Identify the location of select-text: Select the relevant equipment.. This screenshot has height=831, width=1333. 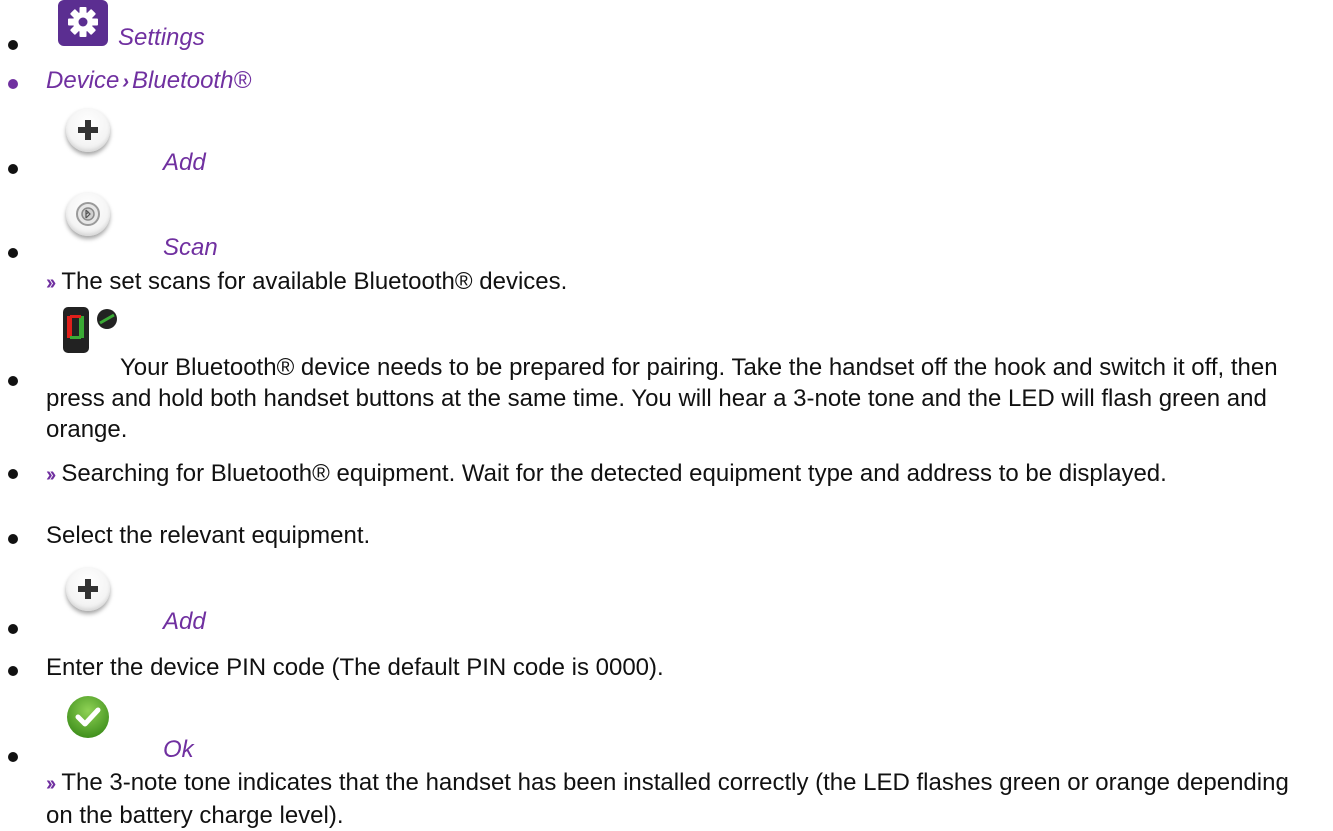
(208, 535).